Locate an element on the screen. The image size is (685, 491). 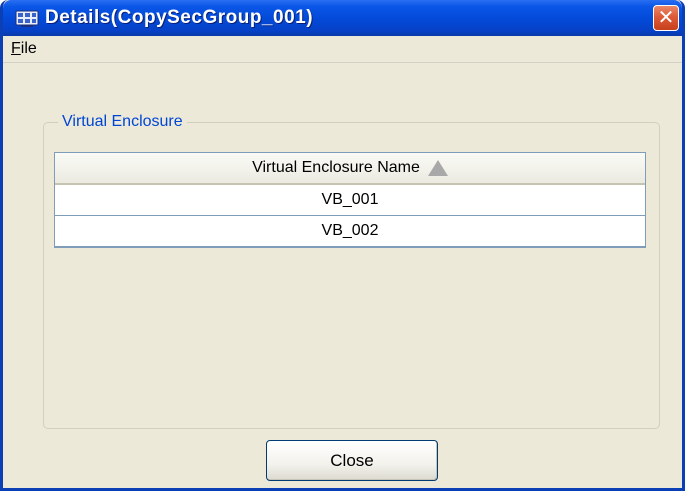
title-bar: Details(CopySecGroup_001) ✕ is located at coordinates (342, 18).